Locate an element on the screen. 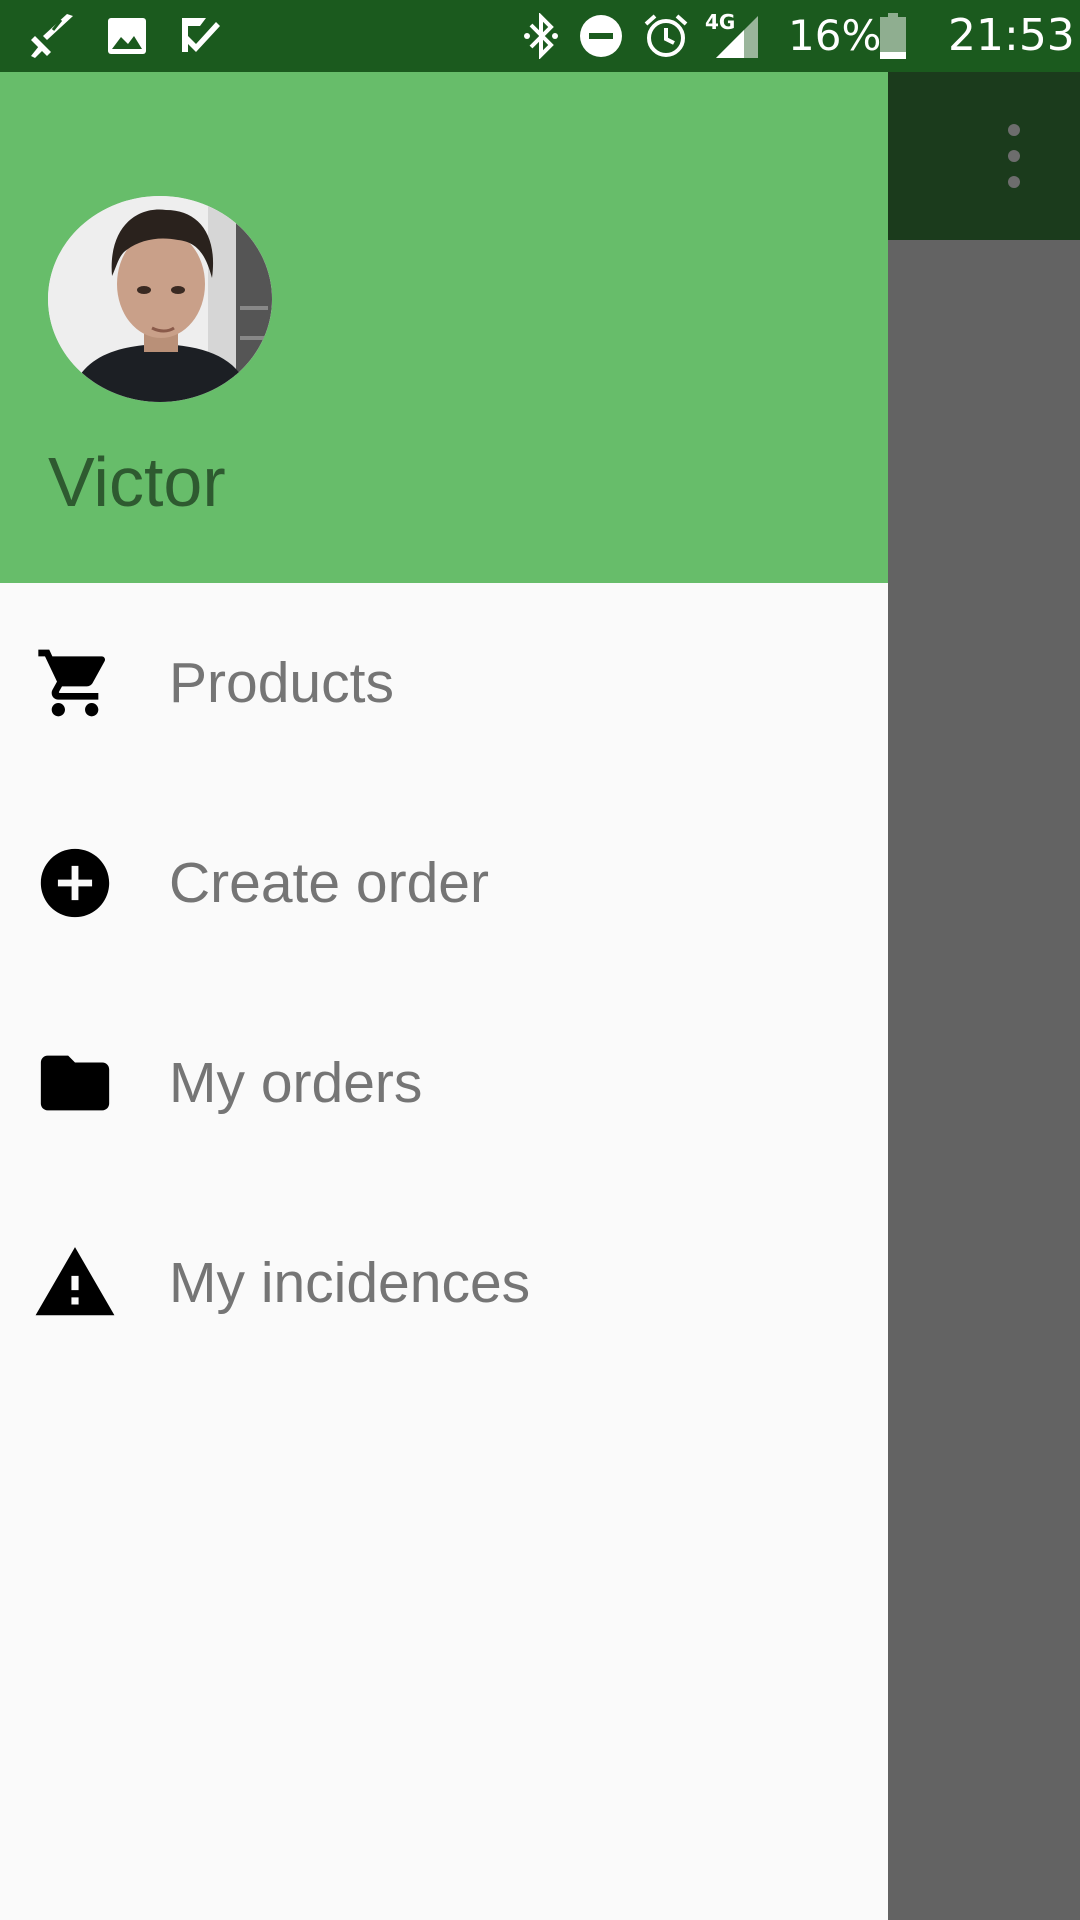 The width and height of the screenshot is (1080, 1920). status-time: 21:53 is located at coordinates (1011, 35).